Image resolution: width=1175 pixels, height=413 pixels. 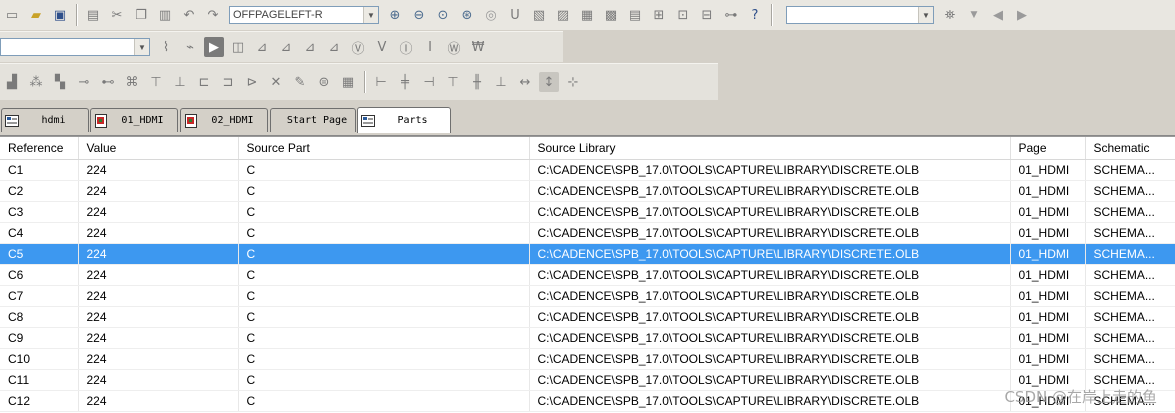 What do you see at coordinates (310, 47) in the screenshot?
I see `power-marker-icon: ⊿` at bounding box center [310, 47].